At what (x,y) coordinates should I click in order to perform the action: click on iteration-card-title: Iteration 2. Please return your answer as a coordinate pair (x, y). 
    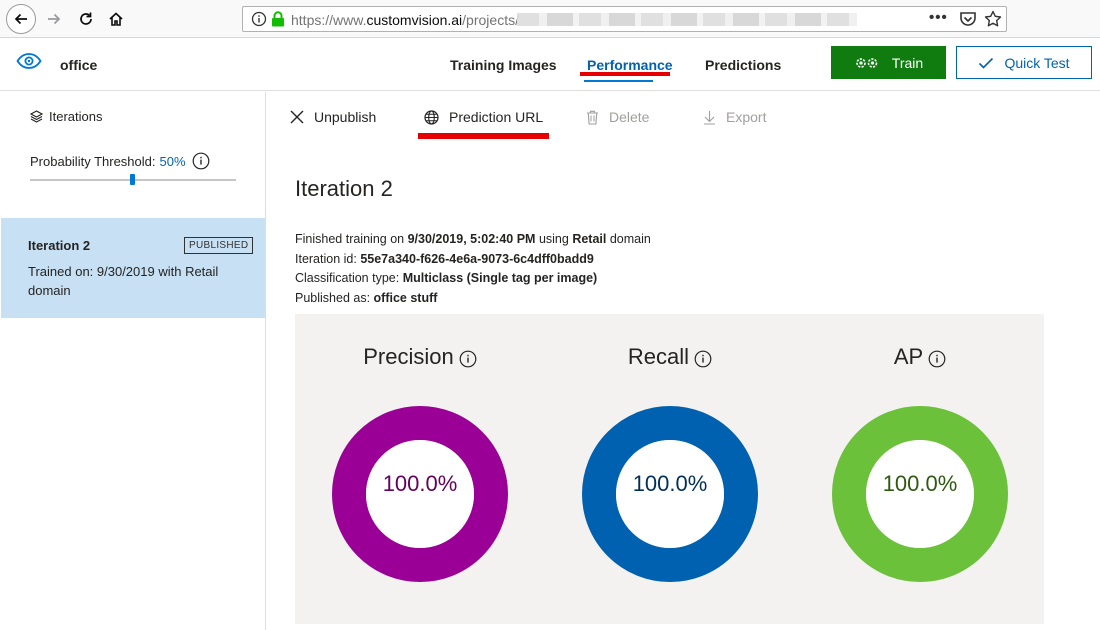
    Looking at the image, I should click on (59, 245).